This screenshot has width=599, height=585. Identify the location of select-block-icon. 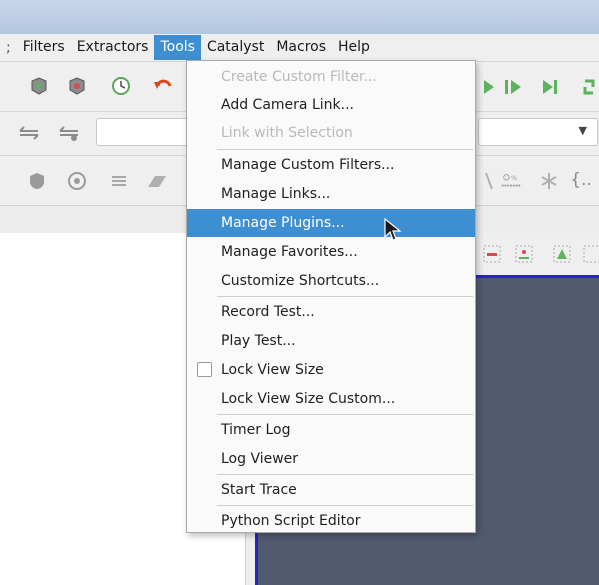
(590, 254).